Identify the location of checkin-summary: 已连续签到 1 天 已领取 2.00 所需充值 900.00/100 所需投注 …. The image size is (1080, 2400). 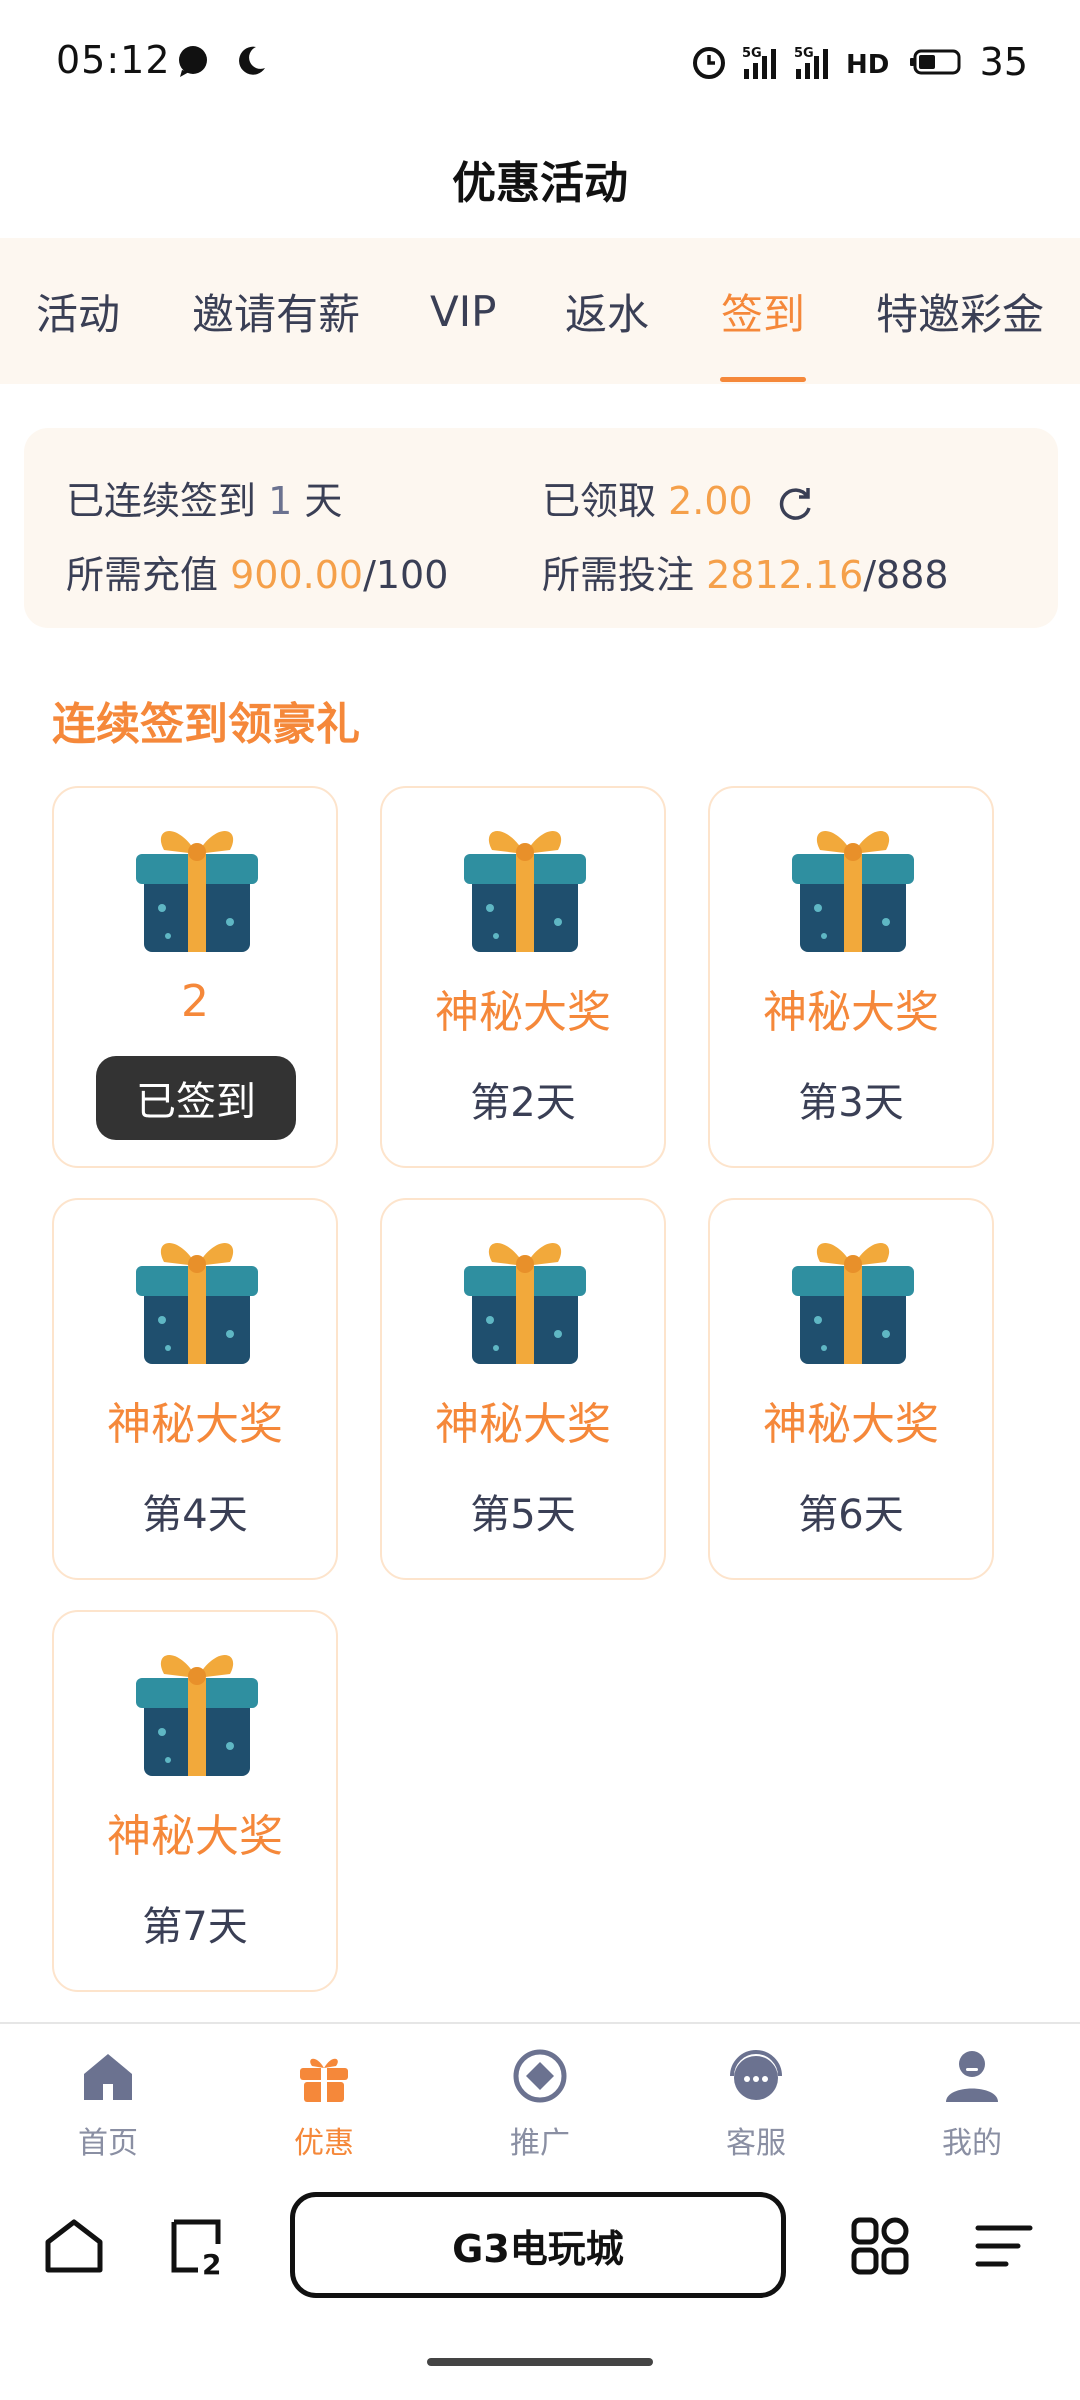
(541, 528).